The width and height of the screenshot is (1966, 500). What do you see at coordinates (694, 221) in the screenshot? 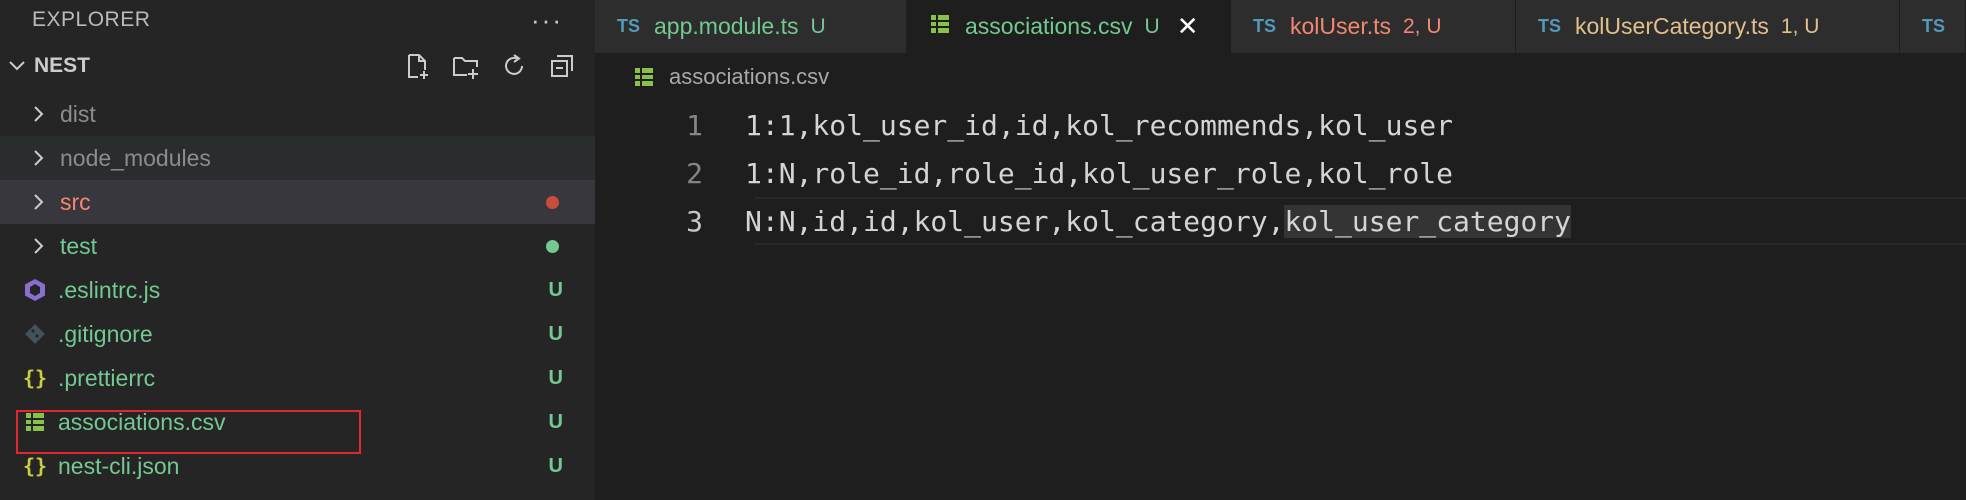
I see `line-number: 3` at bounding box center [694, 221].